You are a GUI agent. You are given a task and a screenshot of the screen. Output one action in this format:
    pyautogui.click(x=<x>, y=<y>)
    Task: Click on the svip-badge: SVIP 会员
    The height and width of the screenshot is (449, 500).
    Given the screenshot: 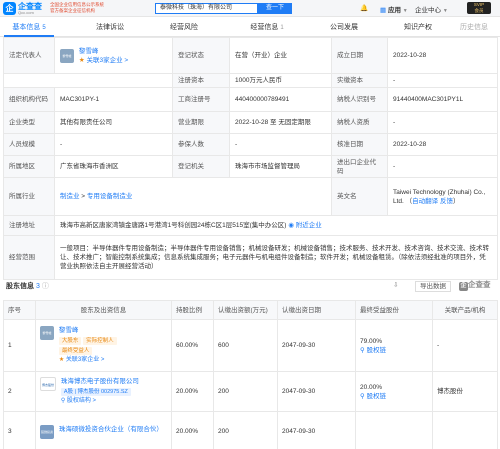 What is the action you would take?
    pyautogui.click(x=479, y=8)
    